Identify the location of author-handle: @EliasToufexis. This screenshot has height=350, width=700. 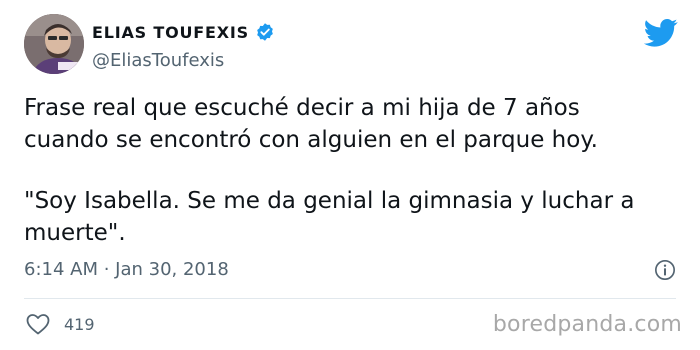
(158, 60).